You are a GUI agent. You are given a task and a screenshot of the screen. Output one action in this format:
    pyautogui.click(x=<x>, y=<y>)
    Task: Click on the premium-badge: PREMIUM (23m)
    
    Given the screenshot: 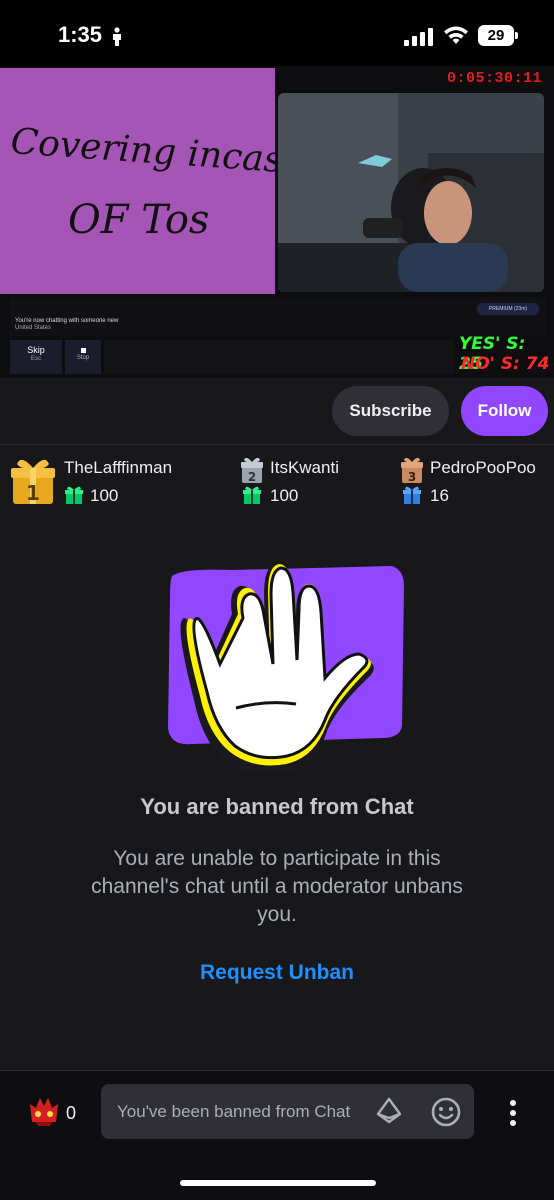 What is the action you would take?
    pyautogui.click(x=508, y=309)
    